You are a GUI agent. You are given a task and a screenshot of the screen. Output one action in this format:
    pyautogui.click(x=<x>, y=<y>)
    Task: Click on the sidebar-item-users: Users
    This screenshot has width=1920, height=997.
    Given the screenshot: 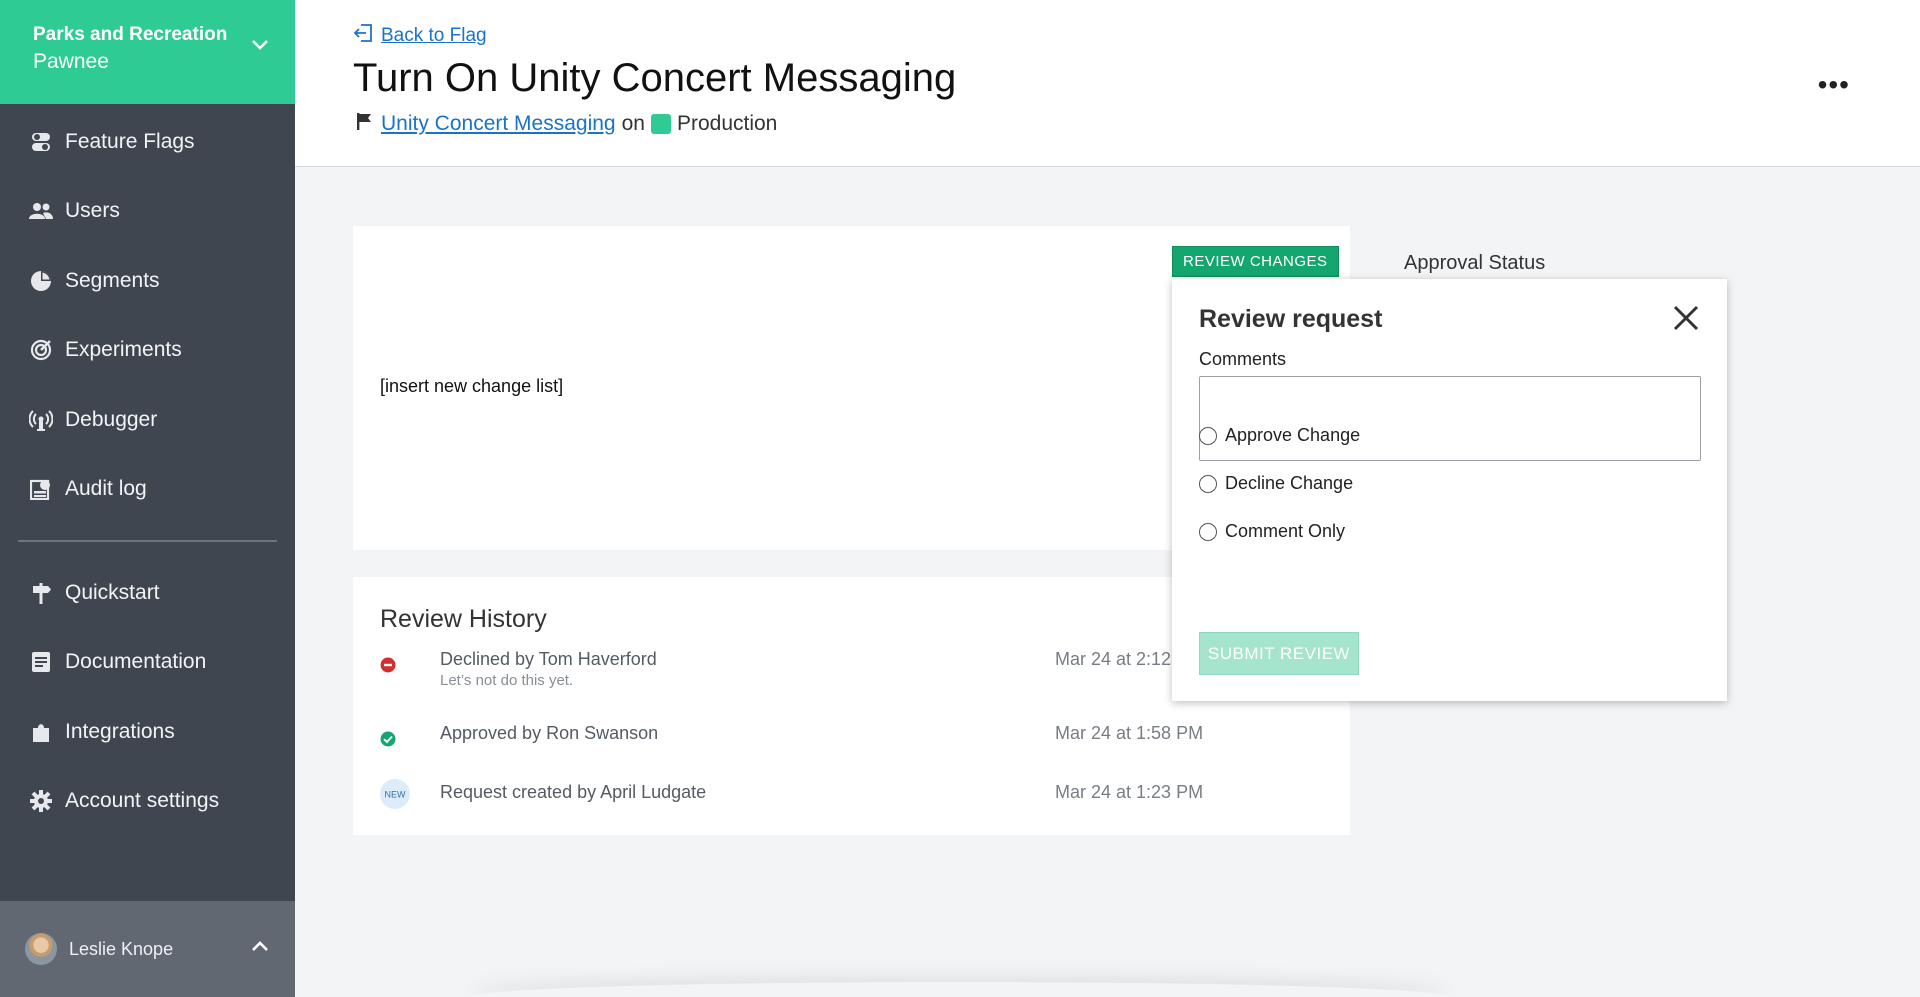 What is the action you would take?
    pyautogui.click(x=147, y=212)
    